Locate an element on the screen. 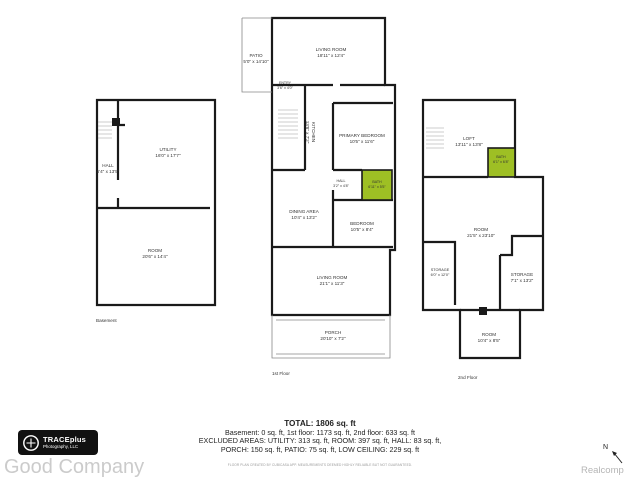  basement-room-name: ROOM is located at coordinates (155, 250).